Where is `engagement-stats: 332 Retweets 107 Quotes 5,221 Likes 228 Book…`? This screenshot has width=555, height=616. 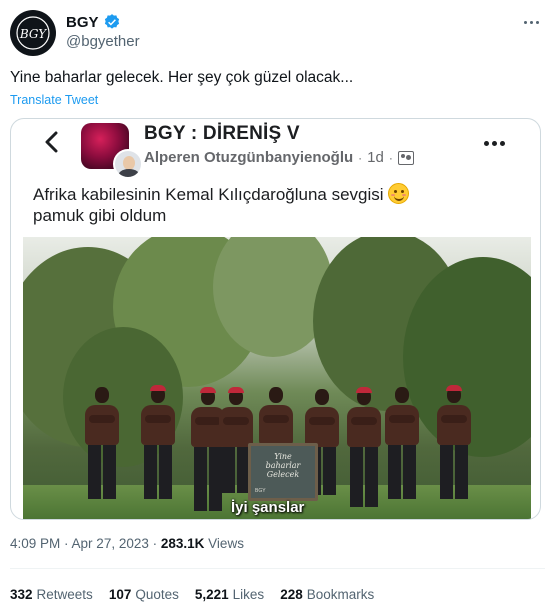 engagement-stats: 332 Retweets 107 Quotes 5,221 Likes 228 Book… is located at coordinates (192, 594).